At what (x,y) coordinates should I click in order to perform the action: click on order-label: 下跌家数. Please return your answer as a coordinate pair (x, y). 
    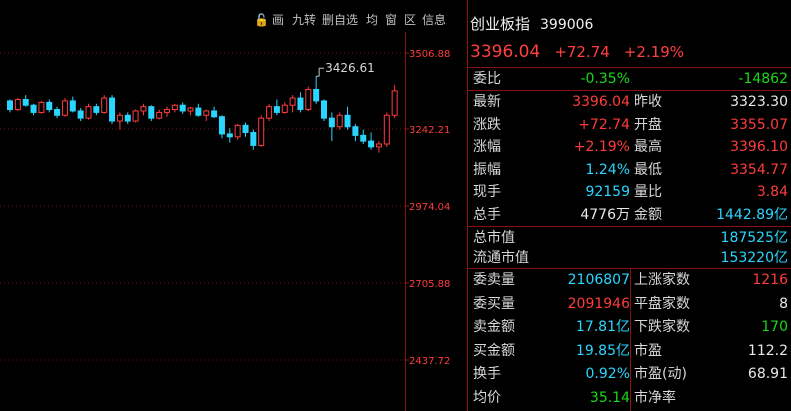
    Looking at the image, I should click on (662, 327).